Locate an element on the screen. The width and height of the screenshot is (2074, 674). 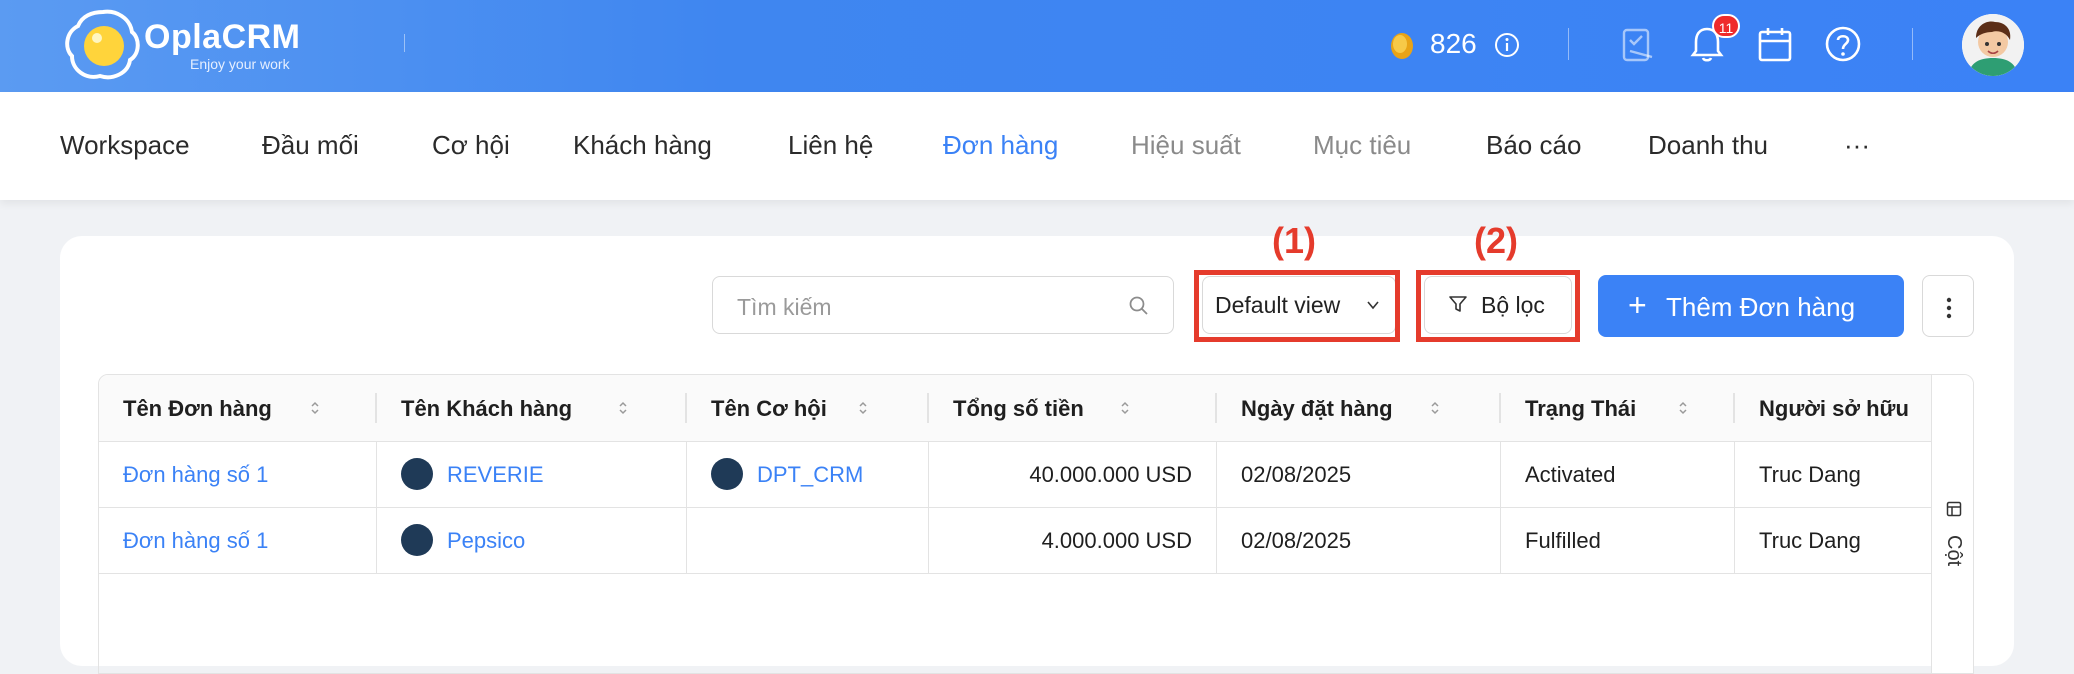
calendar-icon is located at coordinates (1775, 44).